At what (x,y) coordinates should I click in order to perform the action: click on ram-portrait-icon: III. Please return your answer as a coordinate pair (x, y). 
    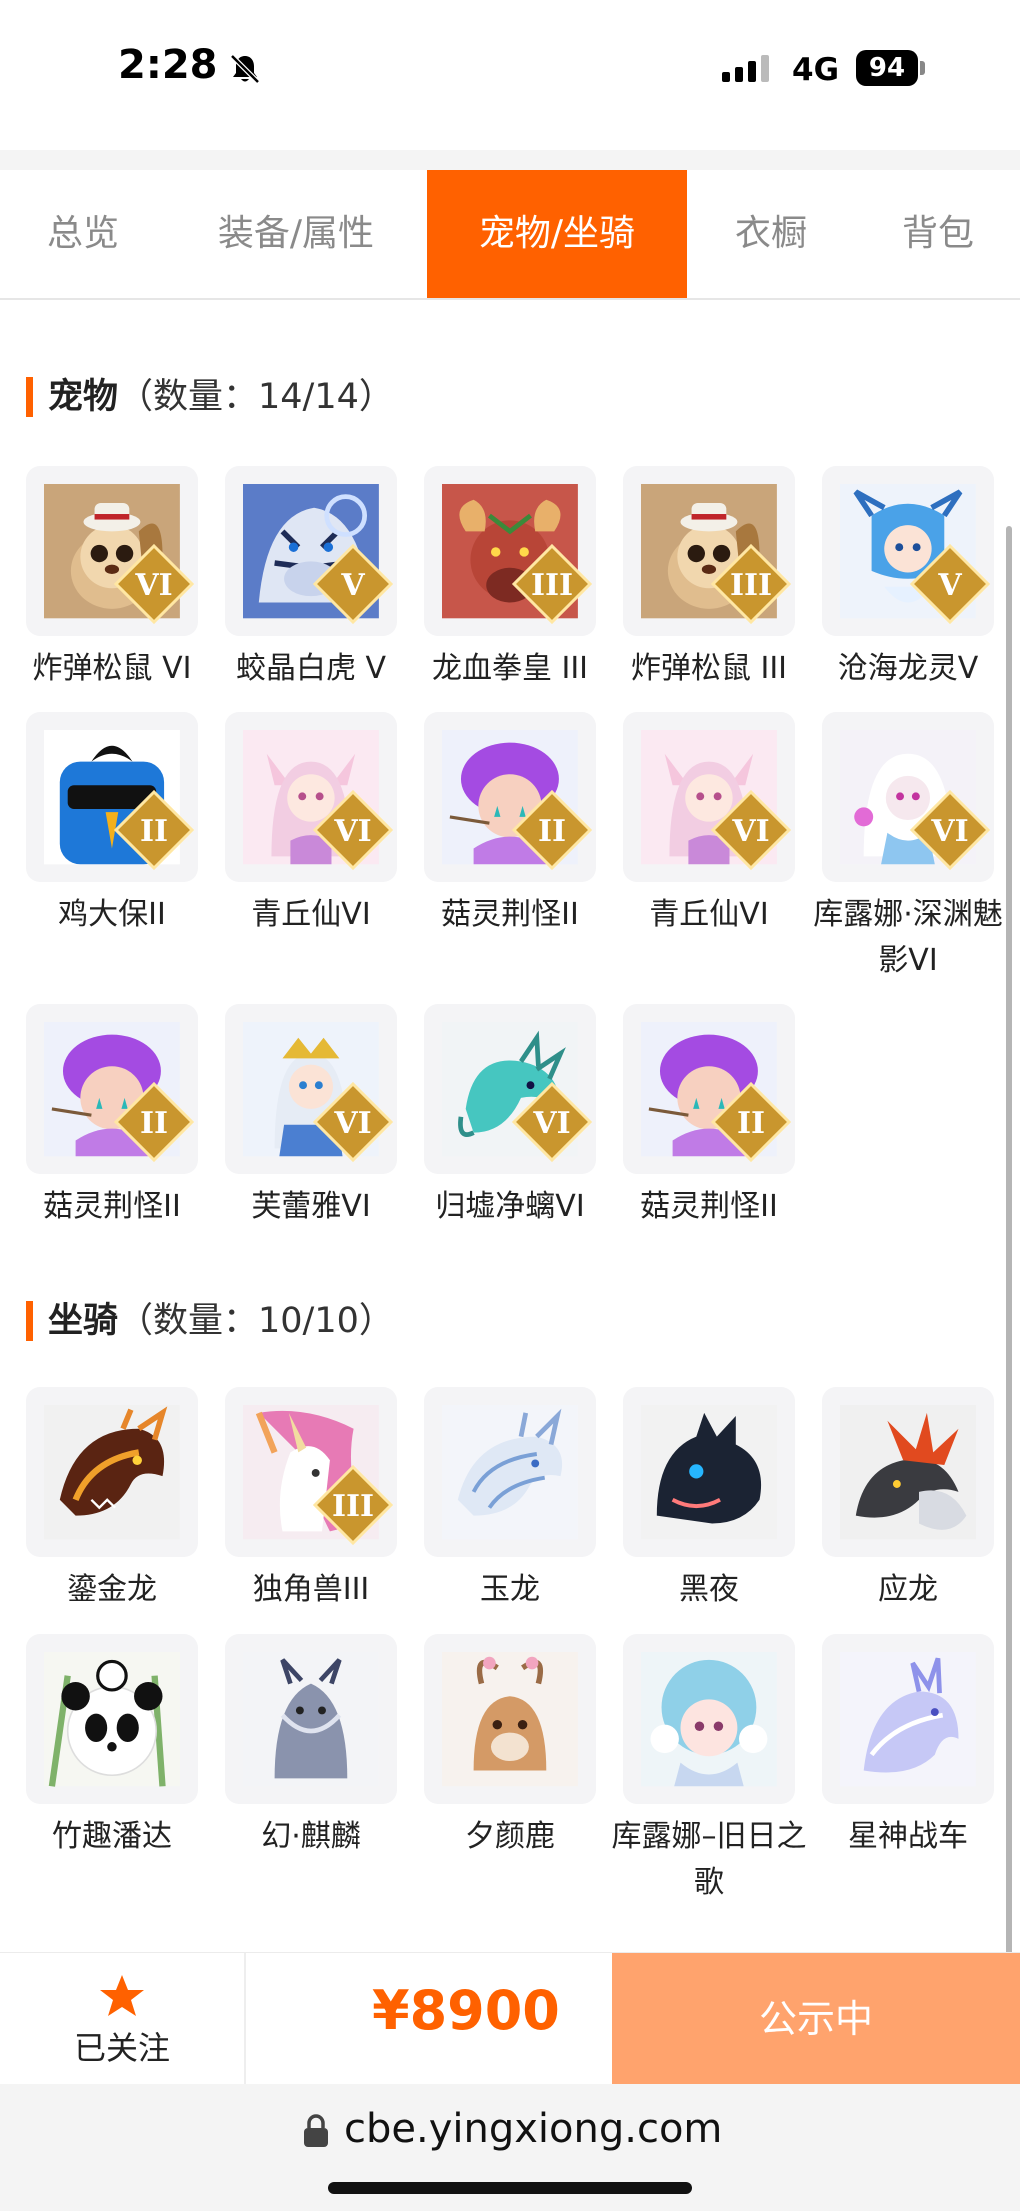
    Looking at the image, I should click on (517, 554).